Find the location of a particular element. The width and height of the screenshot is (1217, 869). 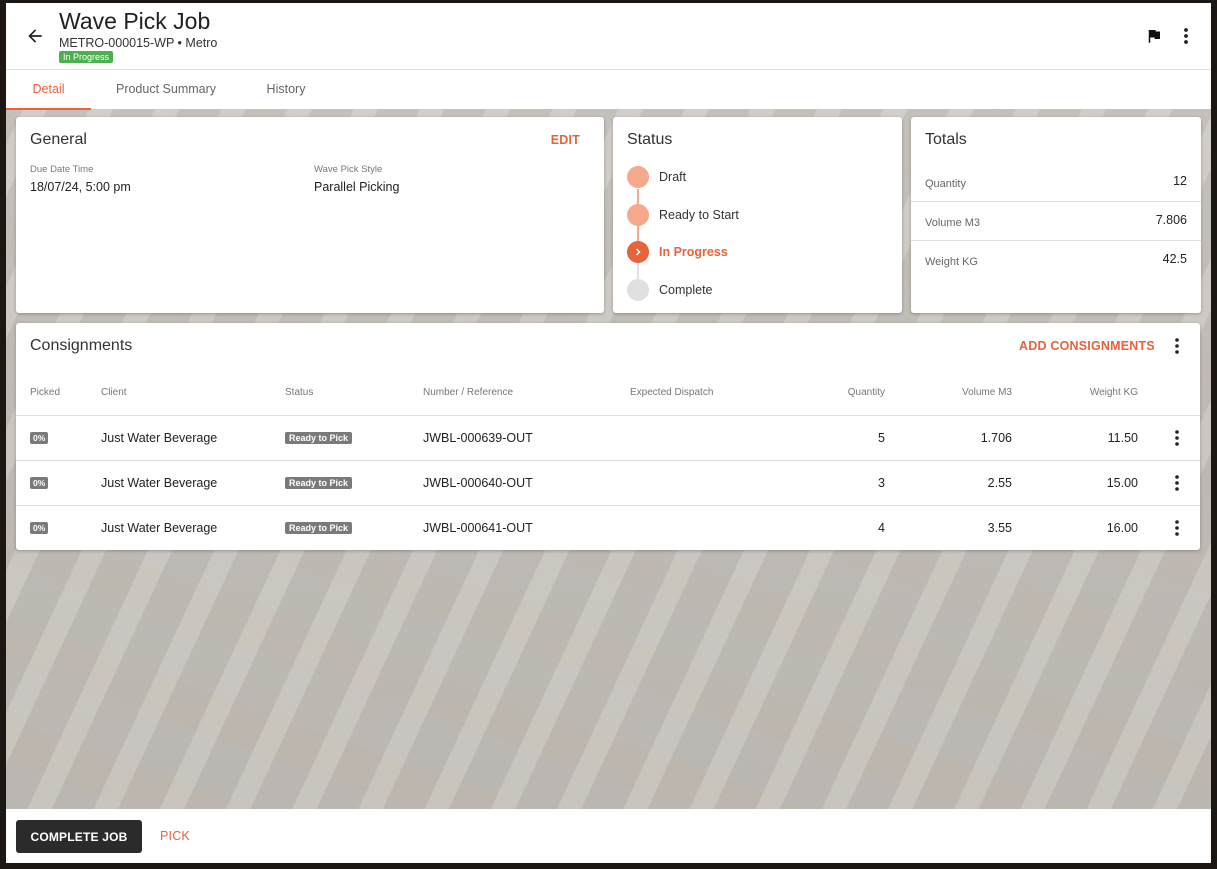

totals-weight-row: Weight KG 42.5 is located at coordinates (1056, 260).